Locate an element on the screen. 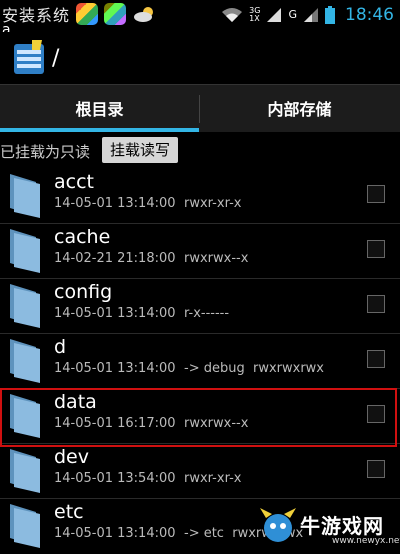  network-type: 3G 1X is located at coordinates (254, 15).